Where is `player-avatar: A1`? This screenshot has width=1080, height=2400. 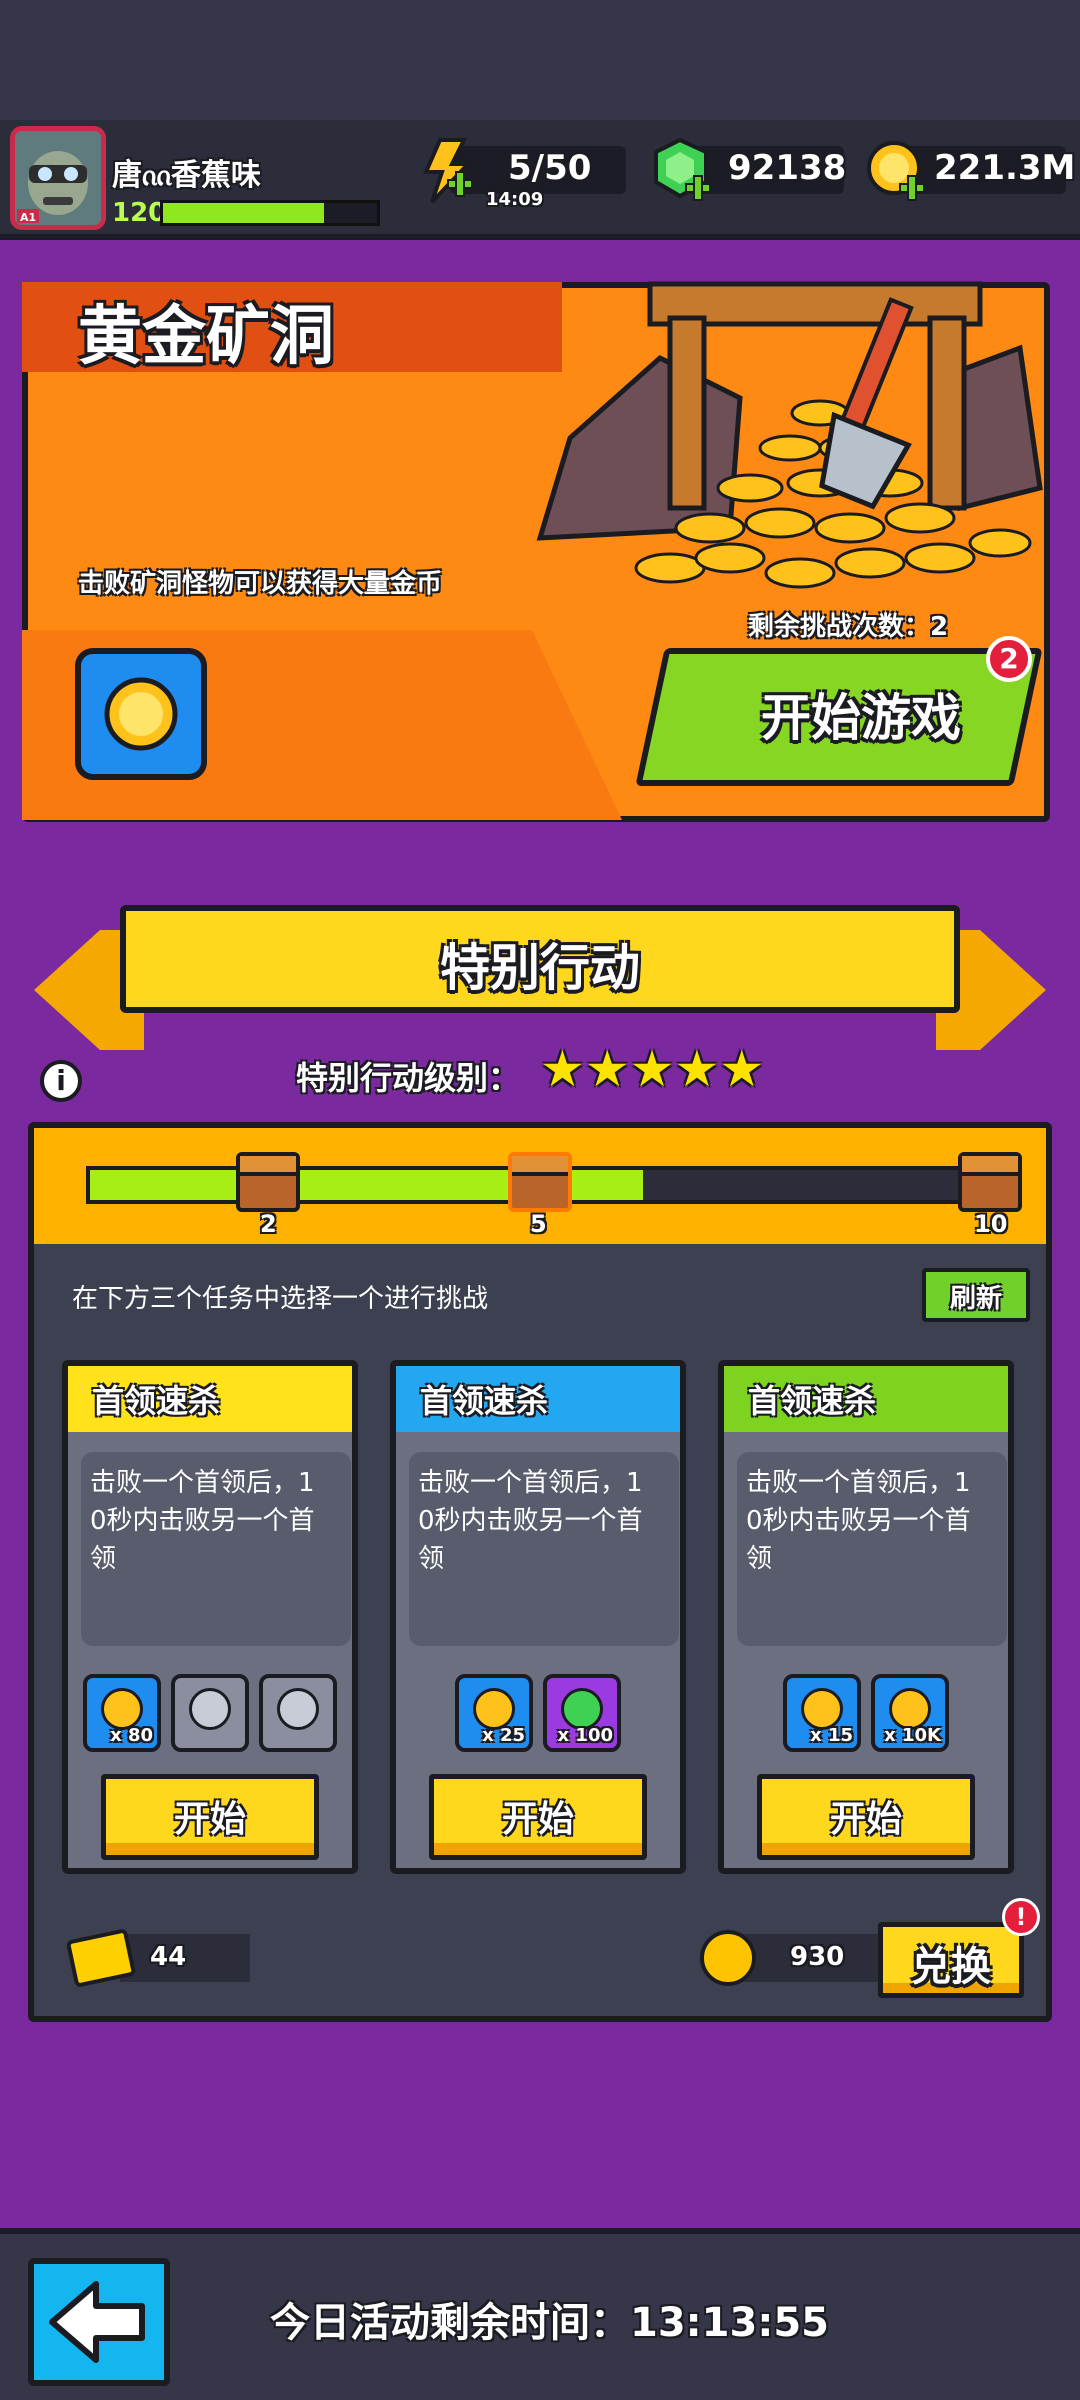 player-avatar: A1 is located at coordinates (58, 178).